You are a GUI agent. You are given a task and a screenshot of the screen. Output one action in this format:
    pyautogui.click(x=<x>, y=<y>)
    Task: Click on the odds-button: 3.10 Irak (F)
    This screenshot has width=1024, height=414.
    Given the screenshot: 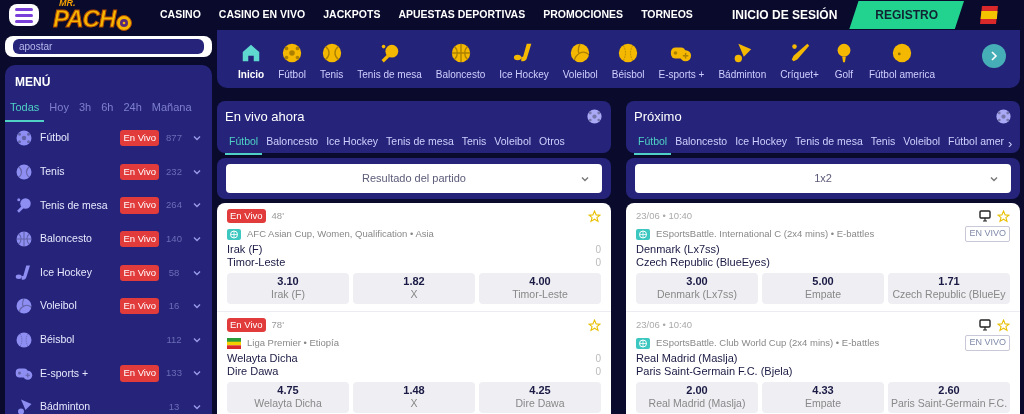 What is the action you would take?
    pyautogui.click(x=288, y=288)
    